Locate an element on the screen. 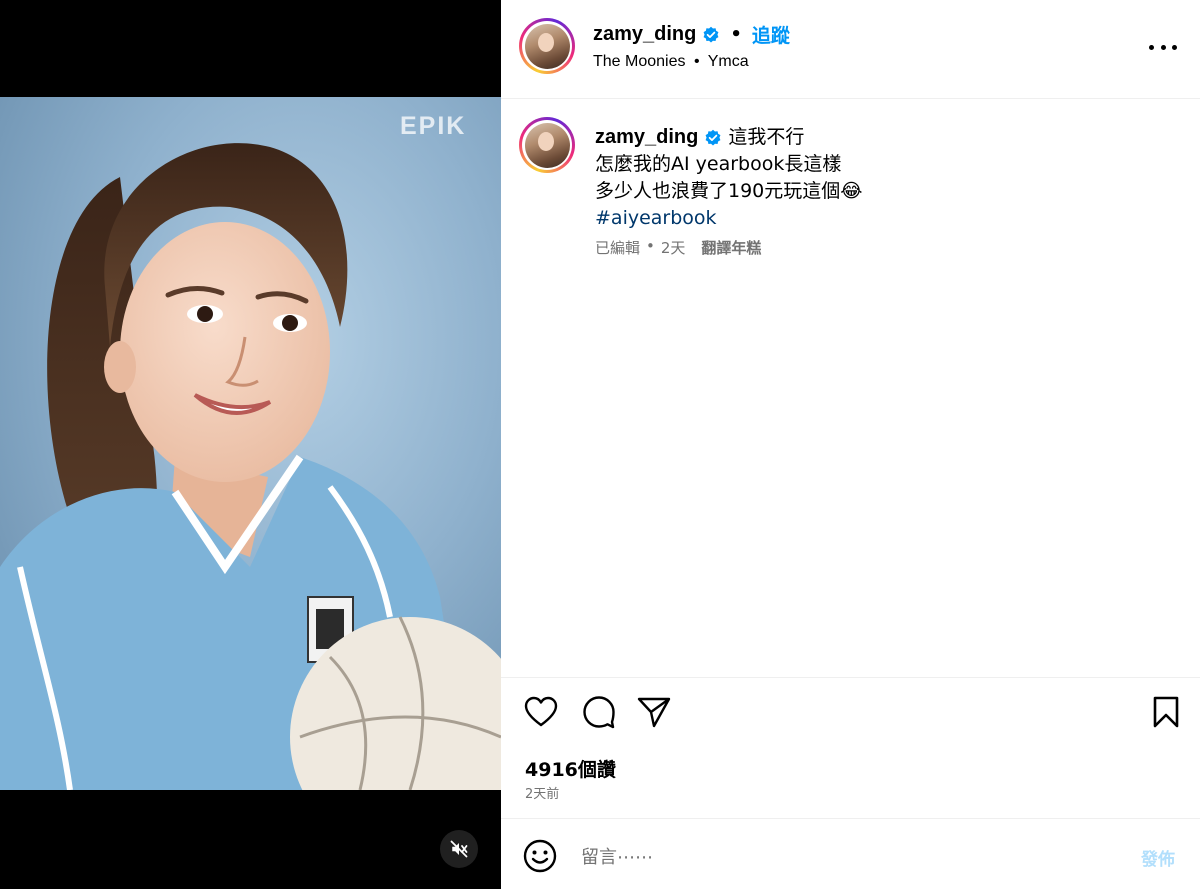  caption-line-1: 這我不行 is located at coordinates (766, 137).